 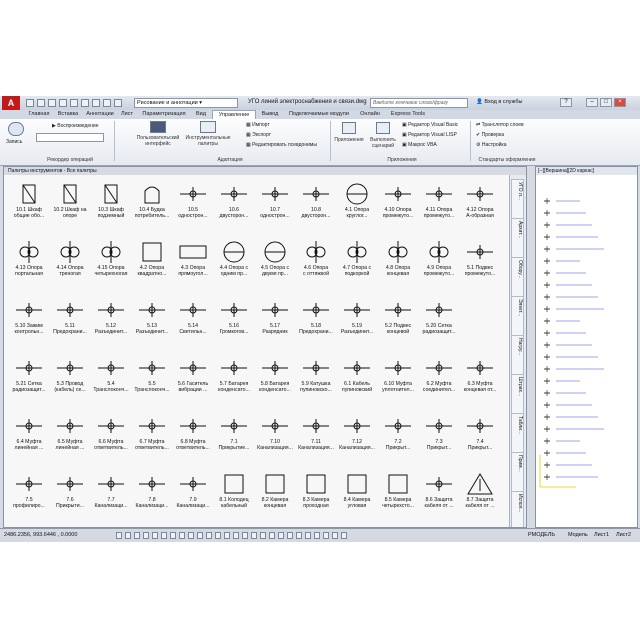 I want to click on palette-tool: 10.2 Шкаф на опоре, so click(x=70, y=207).